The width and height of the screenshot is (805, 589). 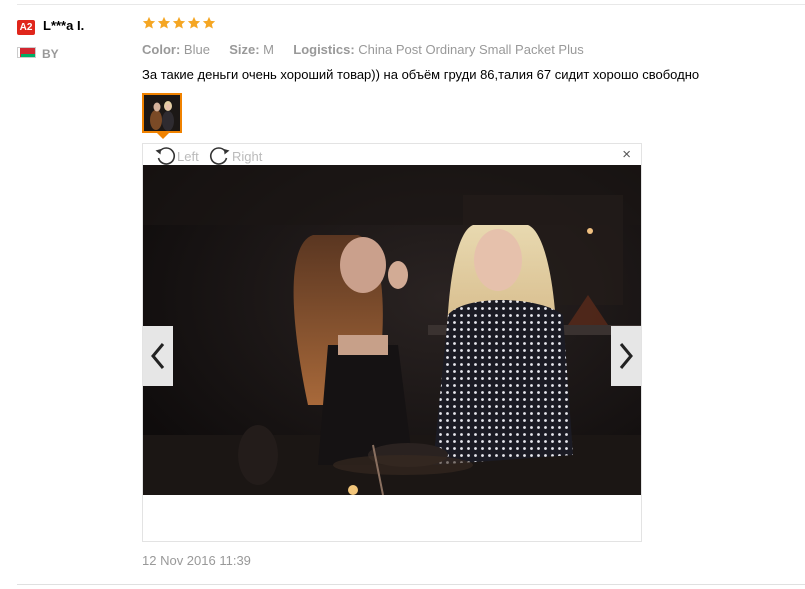 I want to click on star-rating, so click(x=179, y=23).